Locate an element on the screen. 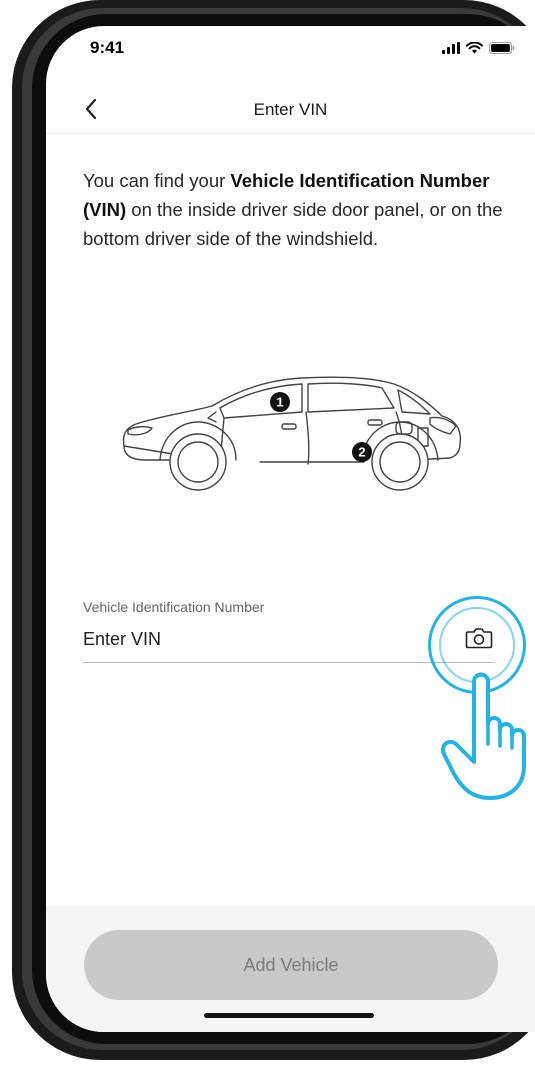 Image resolution: width=535 pixels, height=1071 pixels. signal-icon is located at coordinates (451, 48).